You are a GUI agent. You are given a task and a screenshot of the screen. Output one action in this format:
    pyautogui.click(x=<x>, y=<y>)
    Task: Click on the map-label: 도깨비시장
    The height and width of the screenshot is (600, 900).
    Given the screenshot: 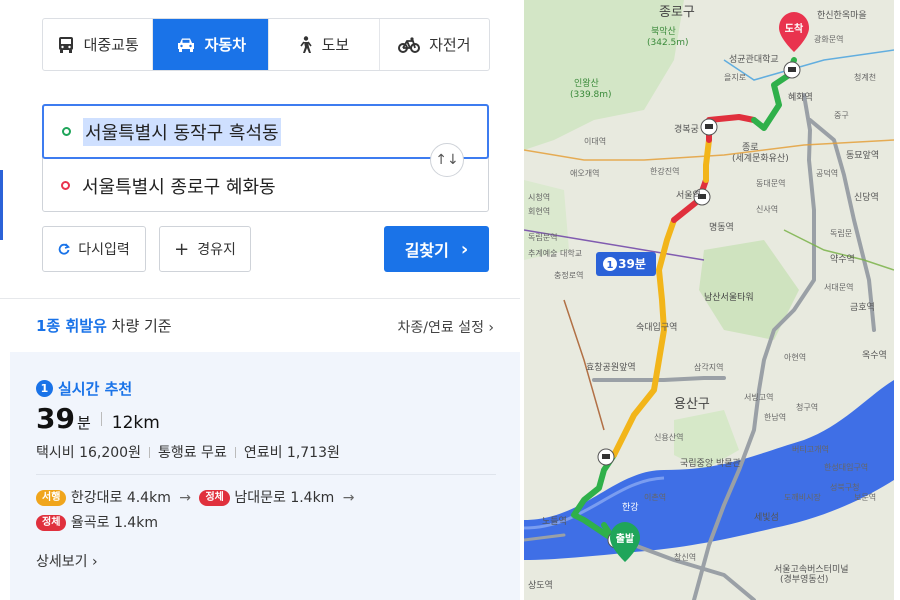 What is the action you would take?
    pyautogui.click(x=802, y=497)
    